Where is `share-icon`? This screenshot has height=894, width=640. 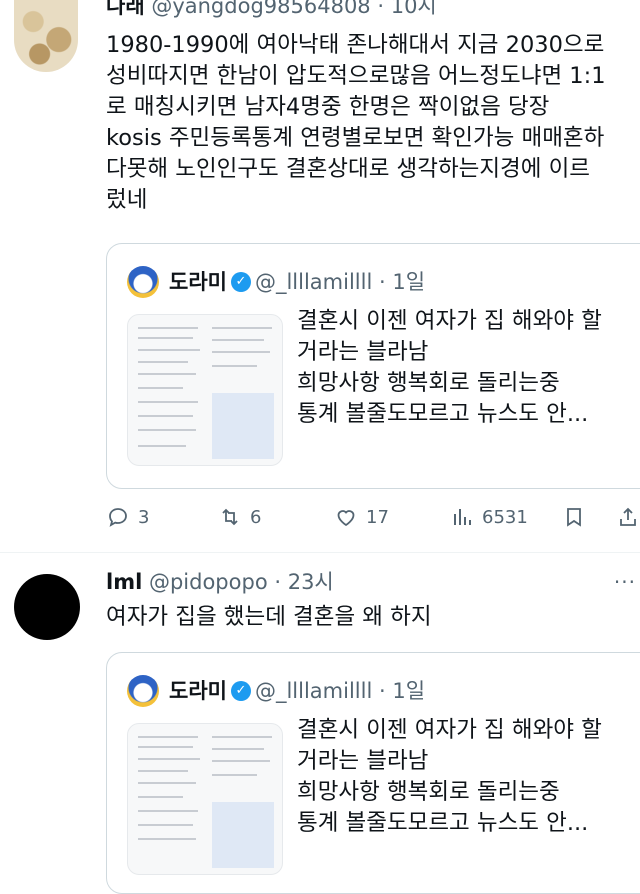 share-icon is located at coordinates (628, 516).